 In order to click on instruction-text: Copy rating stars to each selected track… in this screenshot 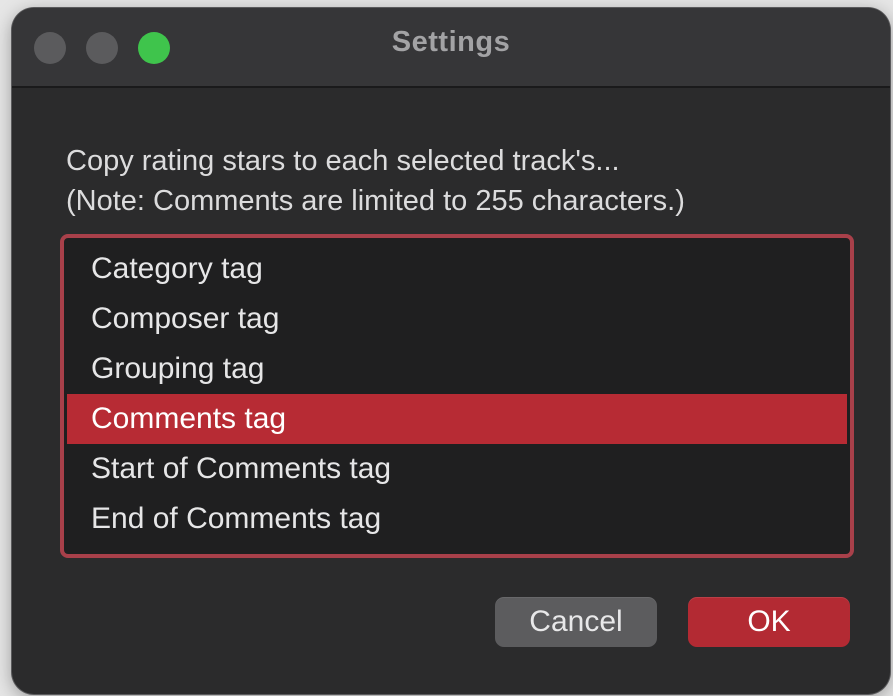, I will do `click(375, 181)`.